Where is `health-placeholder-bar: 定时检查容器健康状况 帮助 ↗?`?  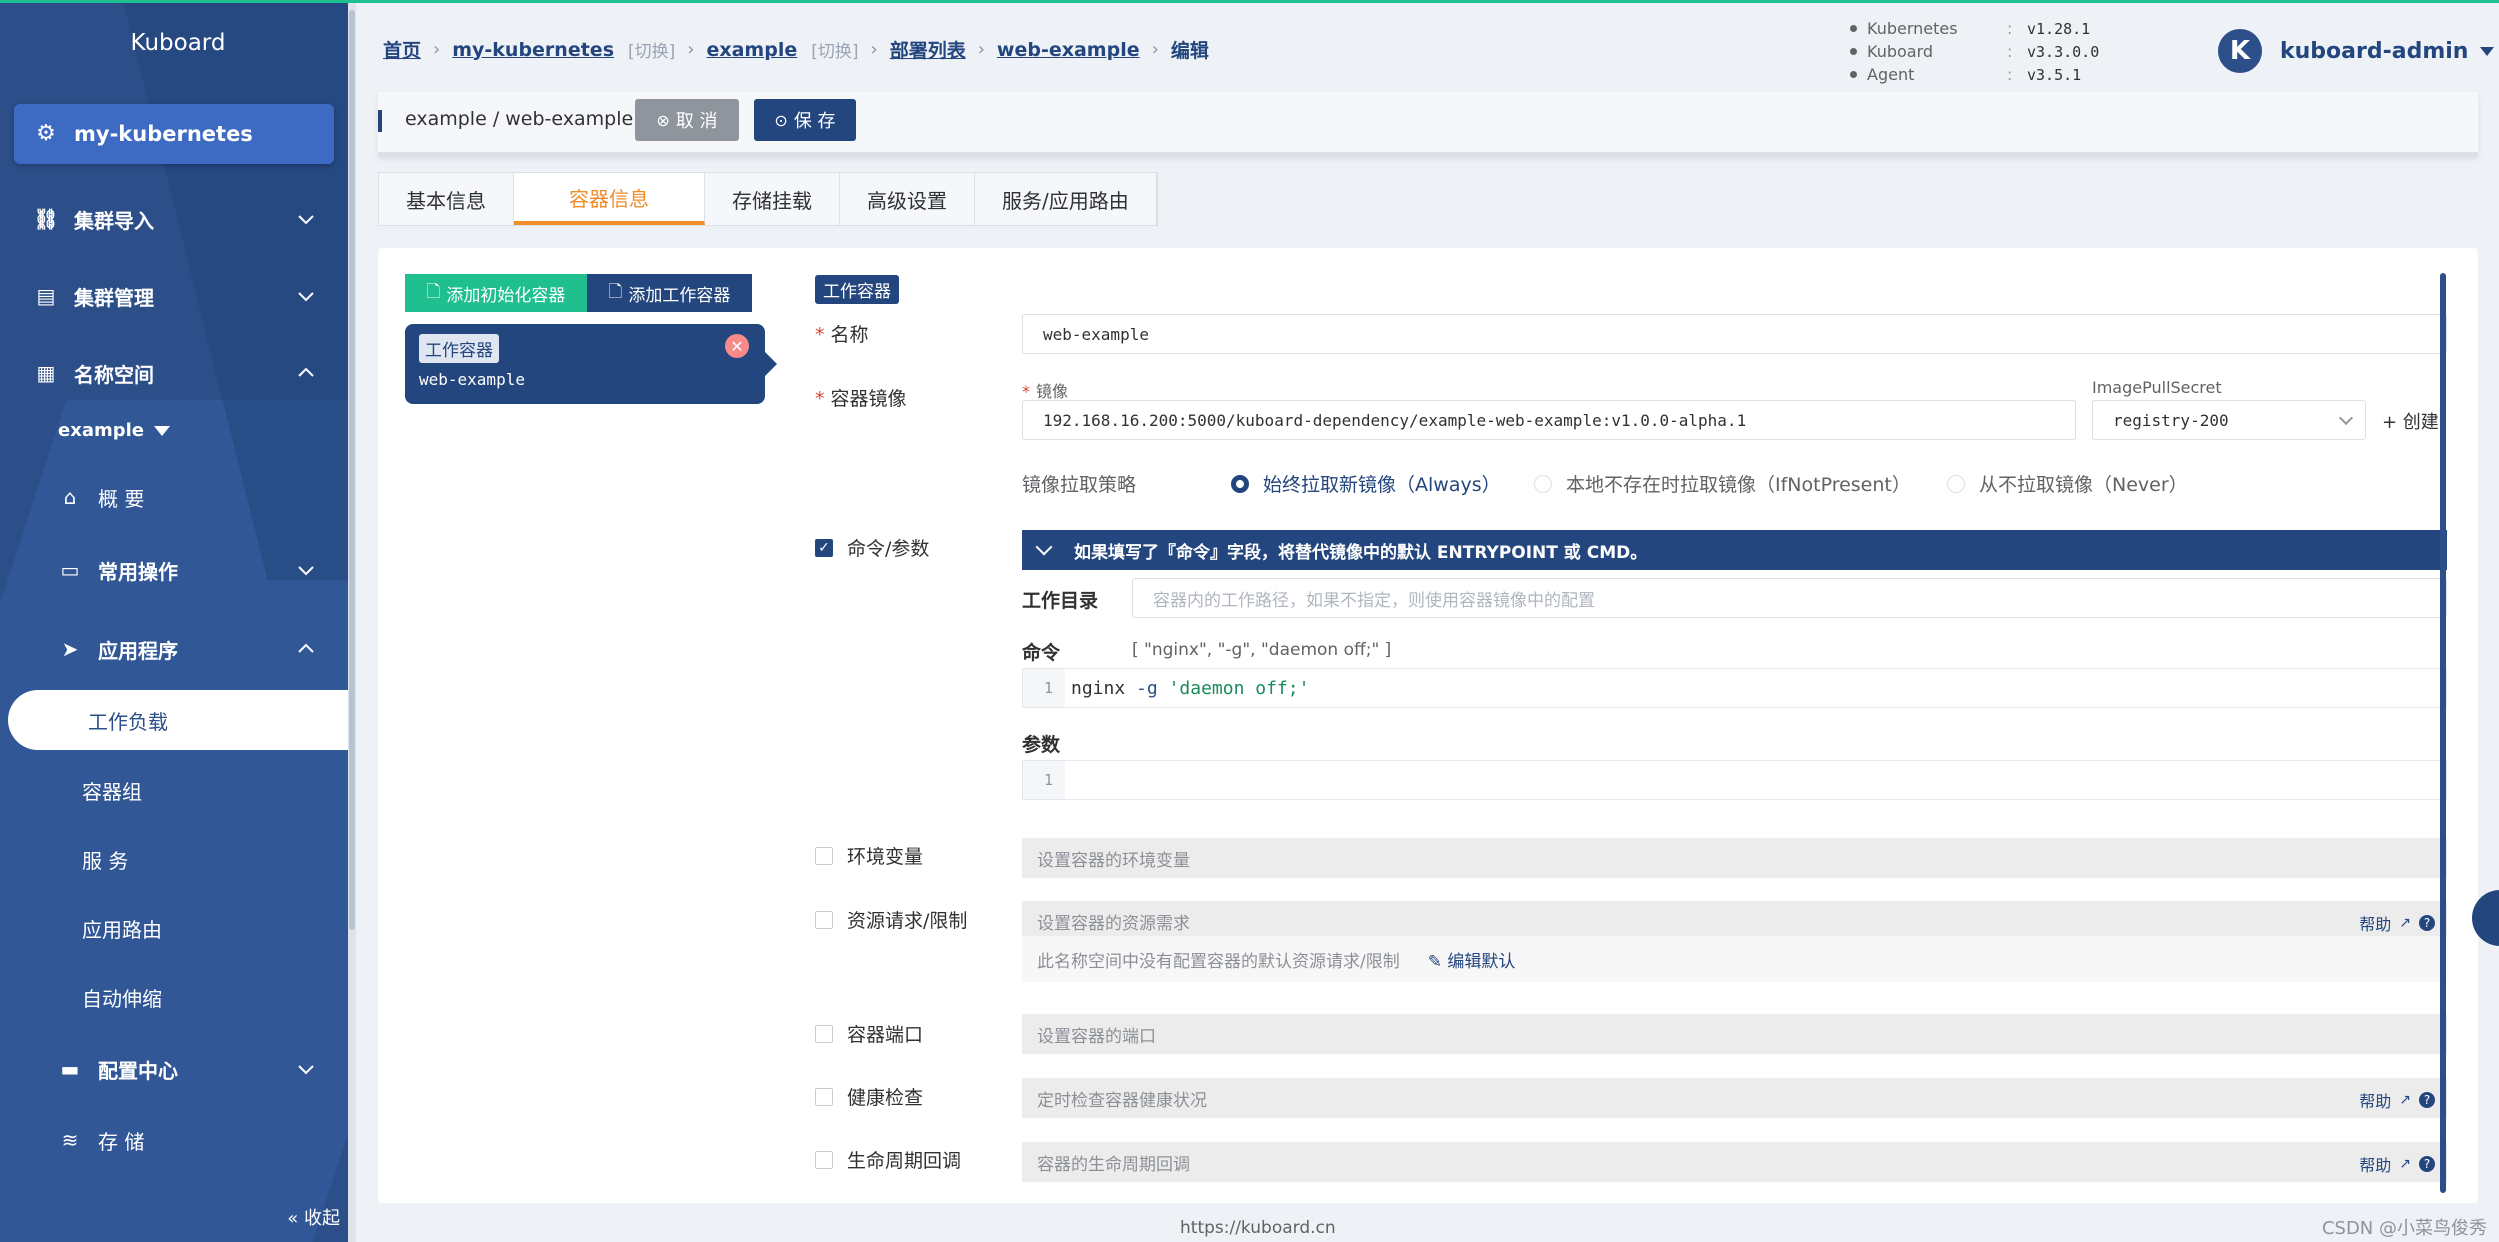 health-placeholder-bar: 定时检查容器健康状况 帮助 ↗? is located at coordinates (1734, 1098).